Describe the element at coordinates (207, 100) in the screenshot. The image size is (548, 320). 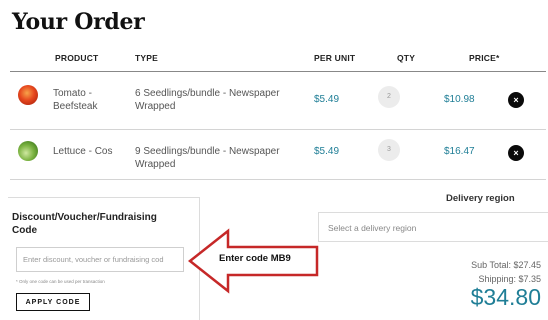
I see `product-type: 6 Seedlings/bundle - Newspaper Wrapped` at that location.